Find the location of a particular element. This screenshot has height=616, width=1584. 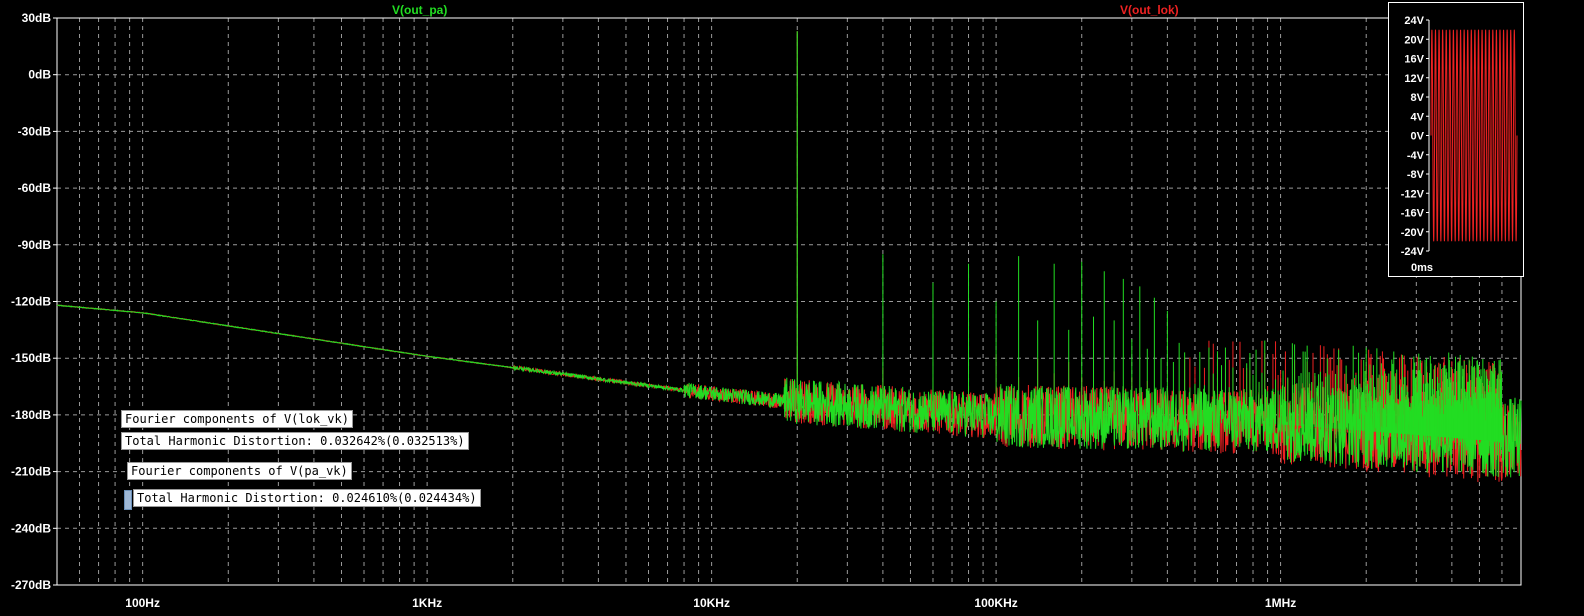

inset-y-tick-label: -12V is located at coordinates (1413, 194).